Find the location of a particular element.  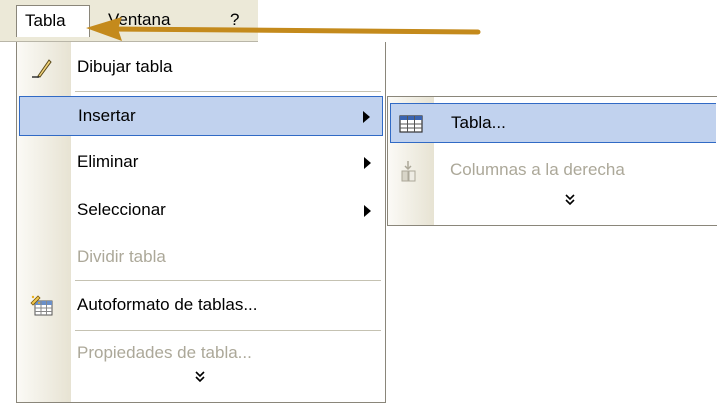

insertar-submenu: Tabla... Columnas a la derecha is located at coordinates (552, 161).